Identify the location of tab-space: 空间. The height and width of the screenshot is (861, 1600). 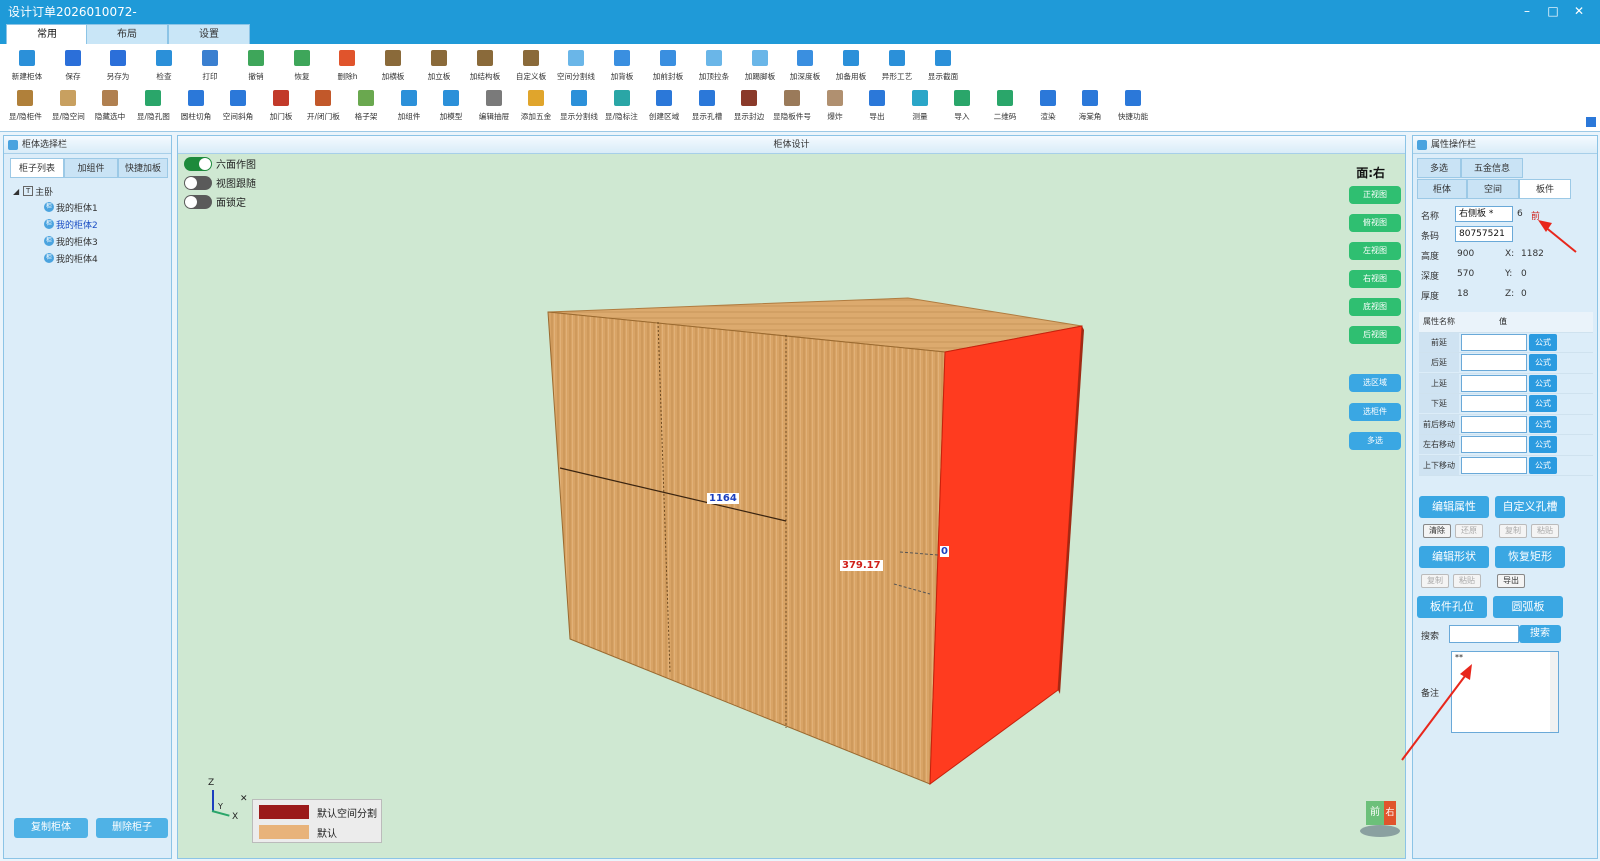
(1493, 189).